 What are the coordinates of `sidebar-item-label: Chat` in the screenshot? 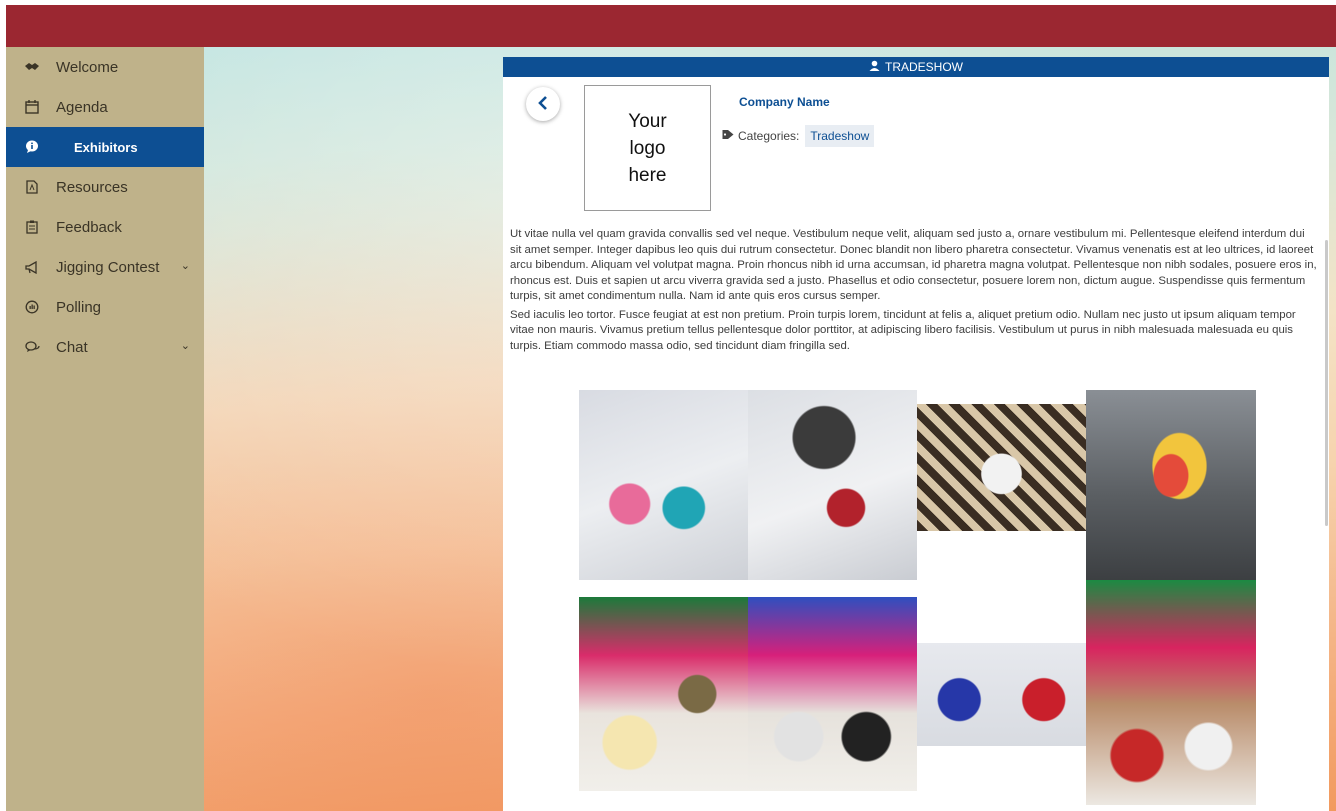 It's located at (72, 347).